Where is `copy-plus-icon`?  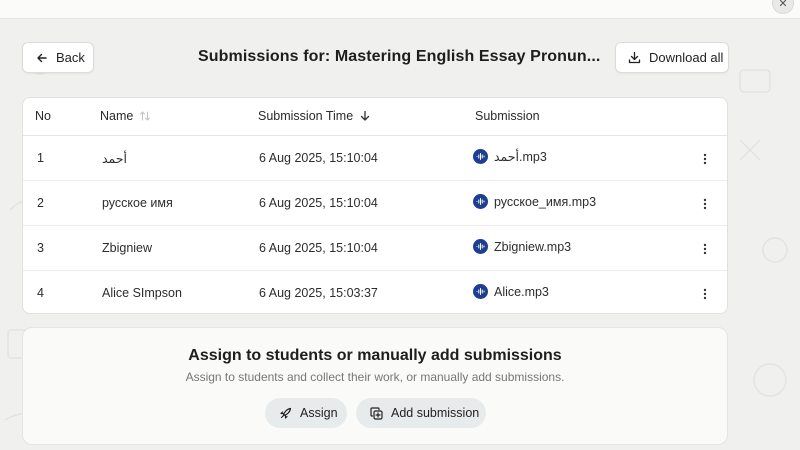
copy-plus-icon is located at coordinates (376, 413).